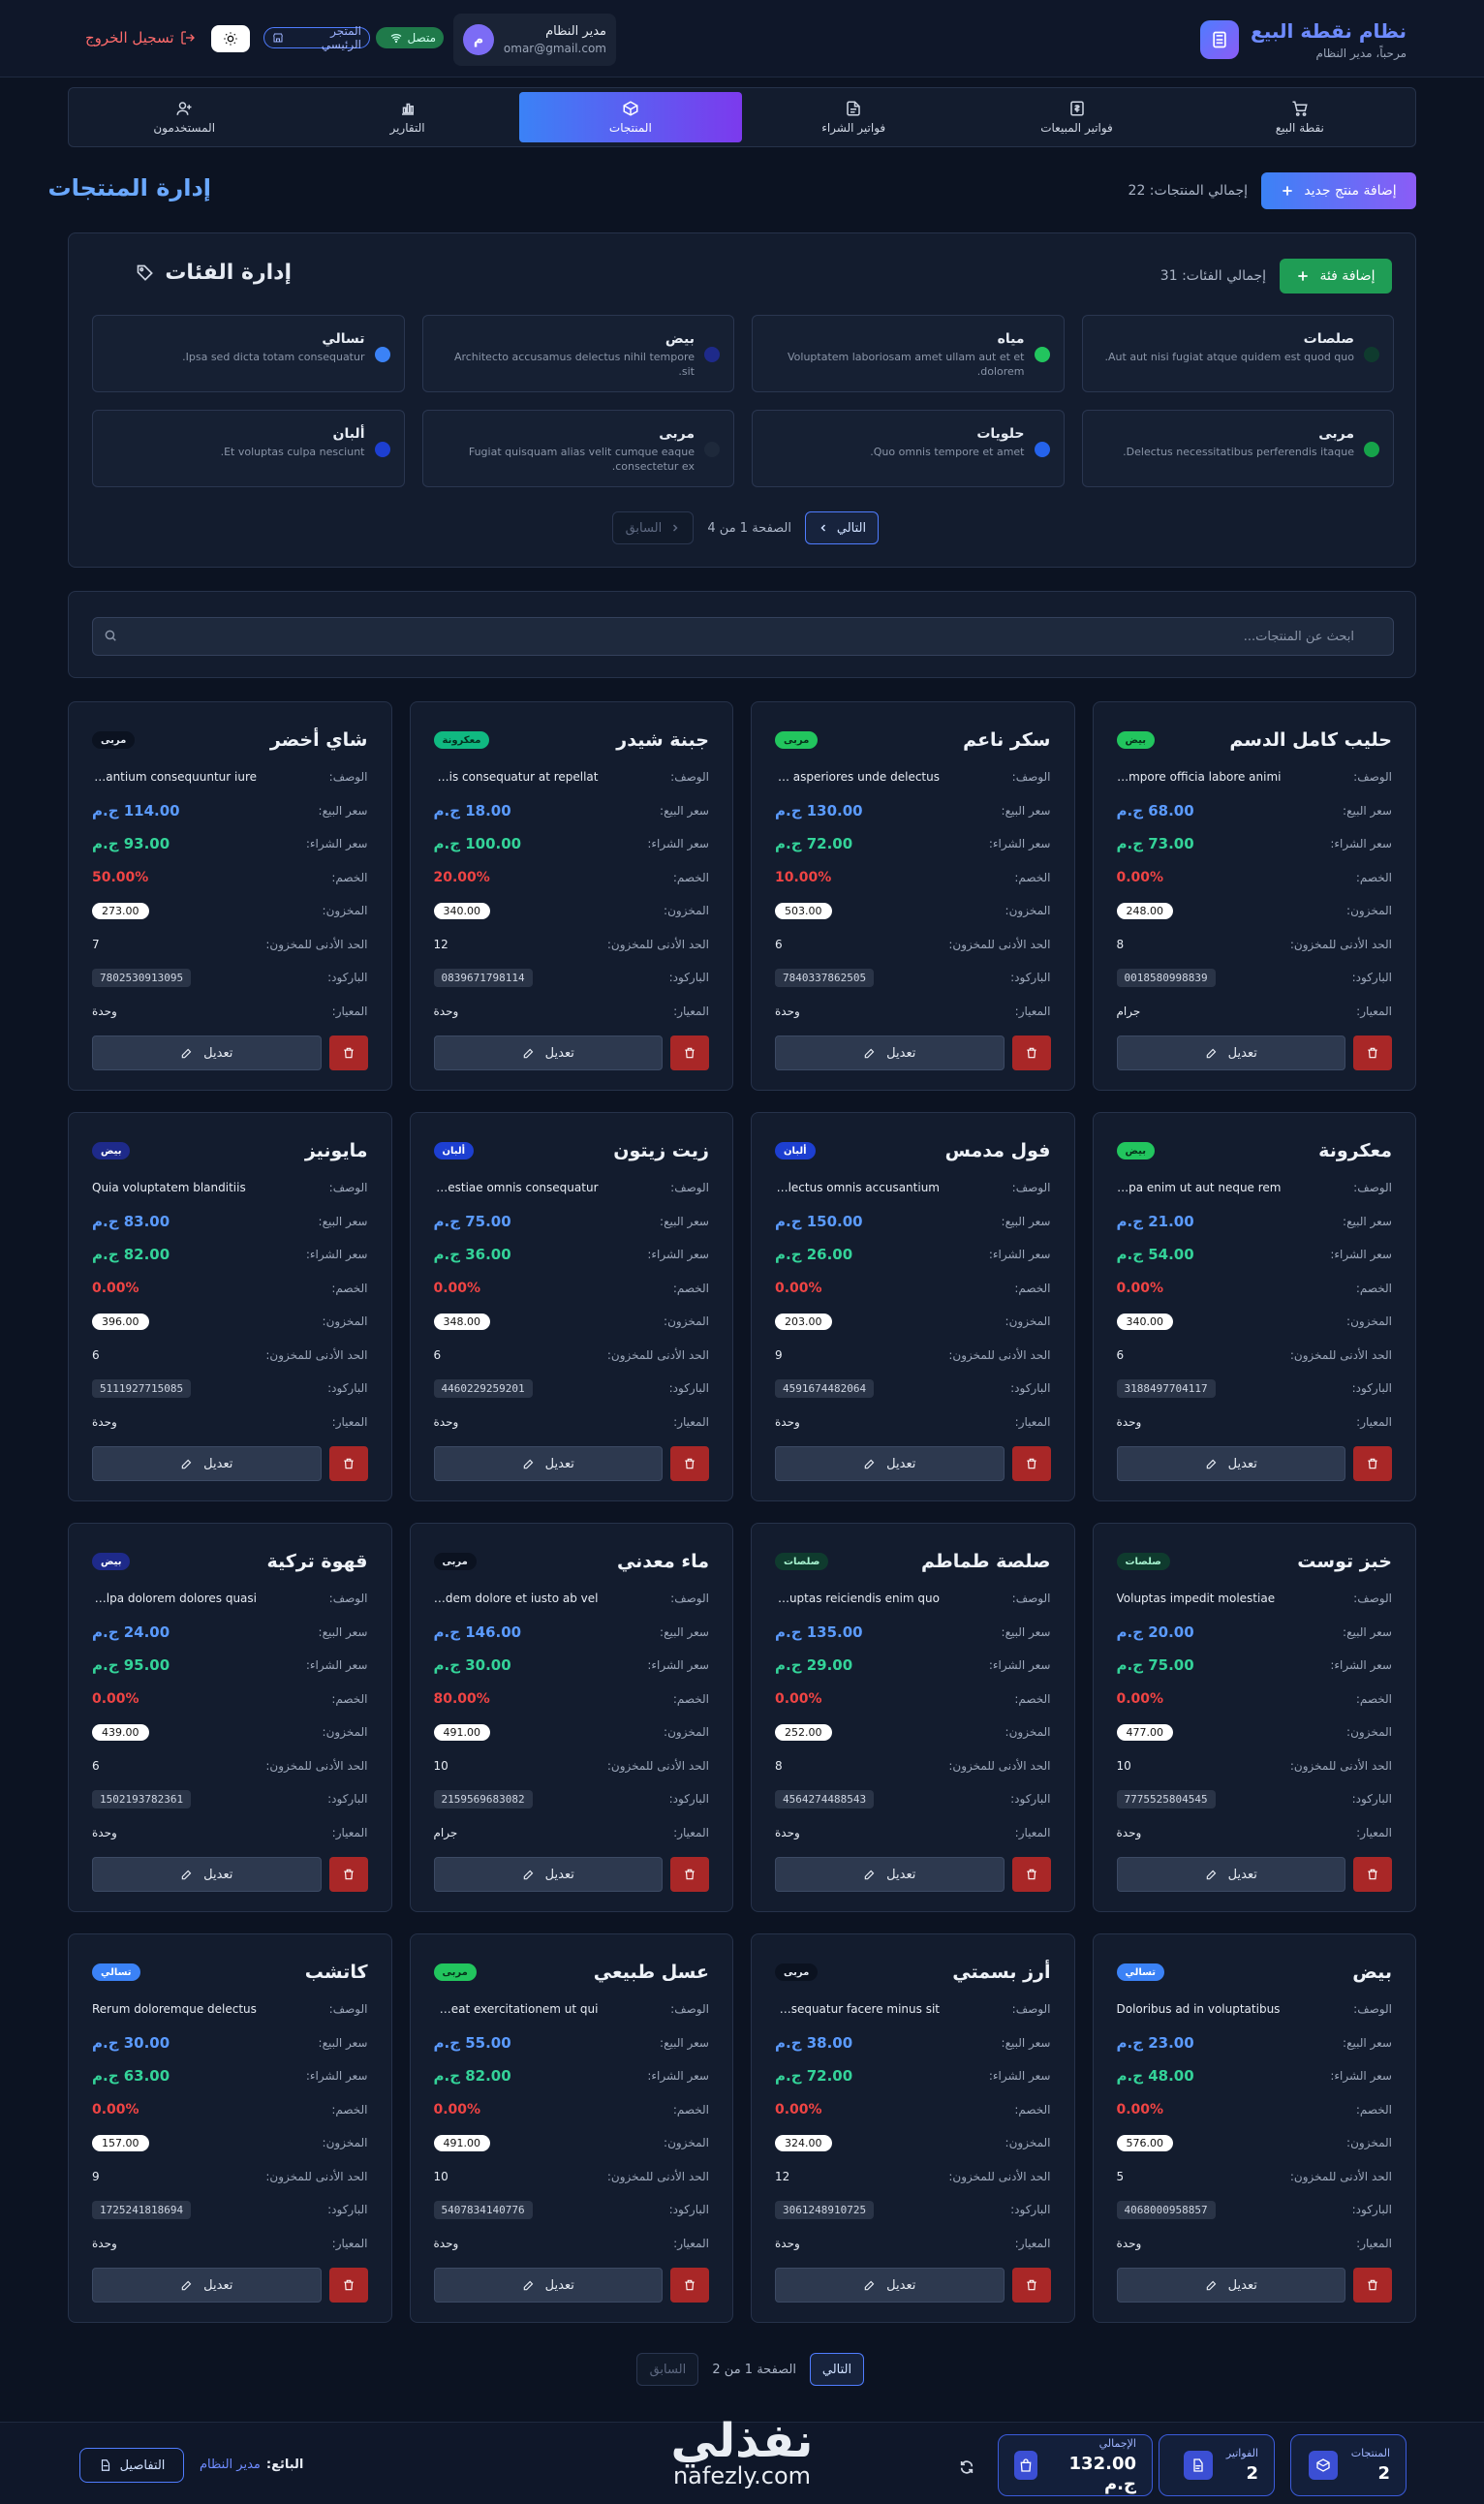 This screenshot has width=1484, height=2504. Describe the element at coordinates (140, 37) in the screenshot. I see `logout-button: تسجيل الخروج` at that location.